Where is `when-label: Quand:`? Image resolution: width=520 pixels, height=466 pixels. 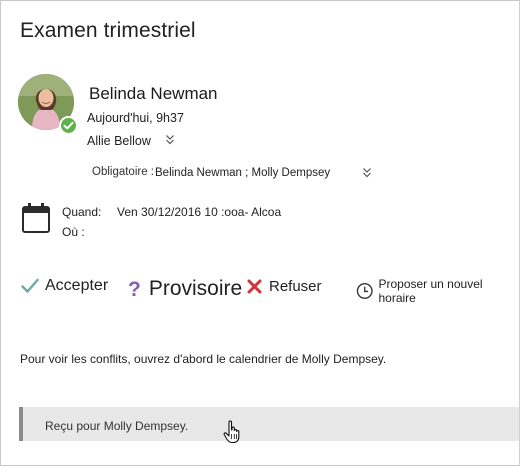 when-label: Quand: is located at coordinates (82, 212).